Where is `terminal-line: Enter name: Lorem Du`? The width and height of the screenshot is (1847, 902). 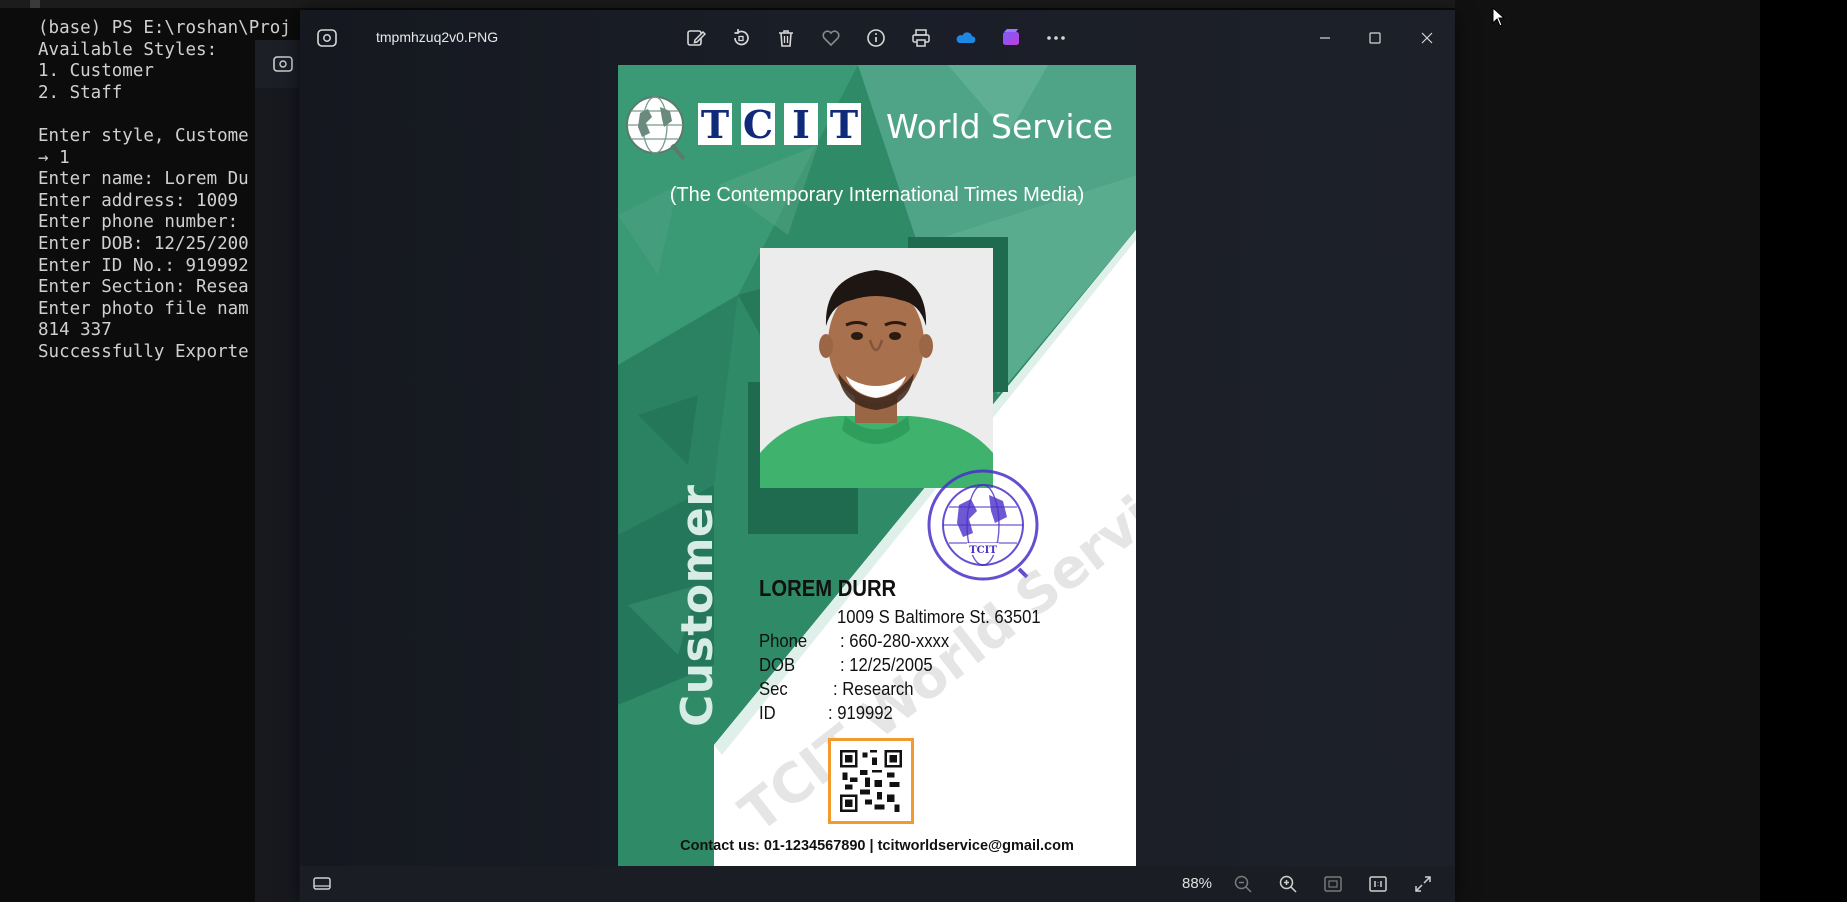
terminal-line: Enter name: Lorem Du is located at coordinates (143, 179).